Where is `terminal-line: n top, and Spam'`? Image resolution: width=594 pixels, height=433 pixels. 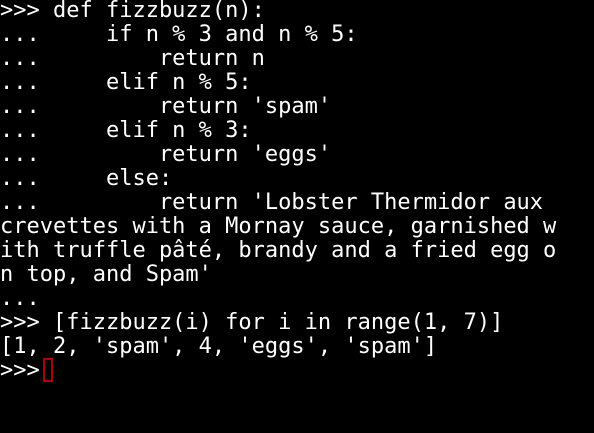
terminal-line: n top, and Spam' is located at coordinates (106, 274).